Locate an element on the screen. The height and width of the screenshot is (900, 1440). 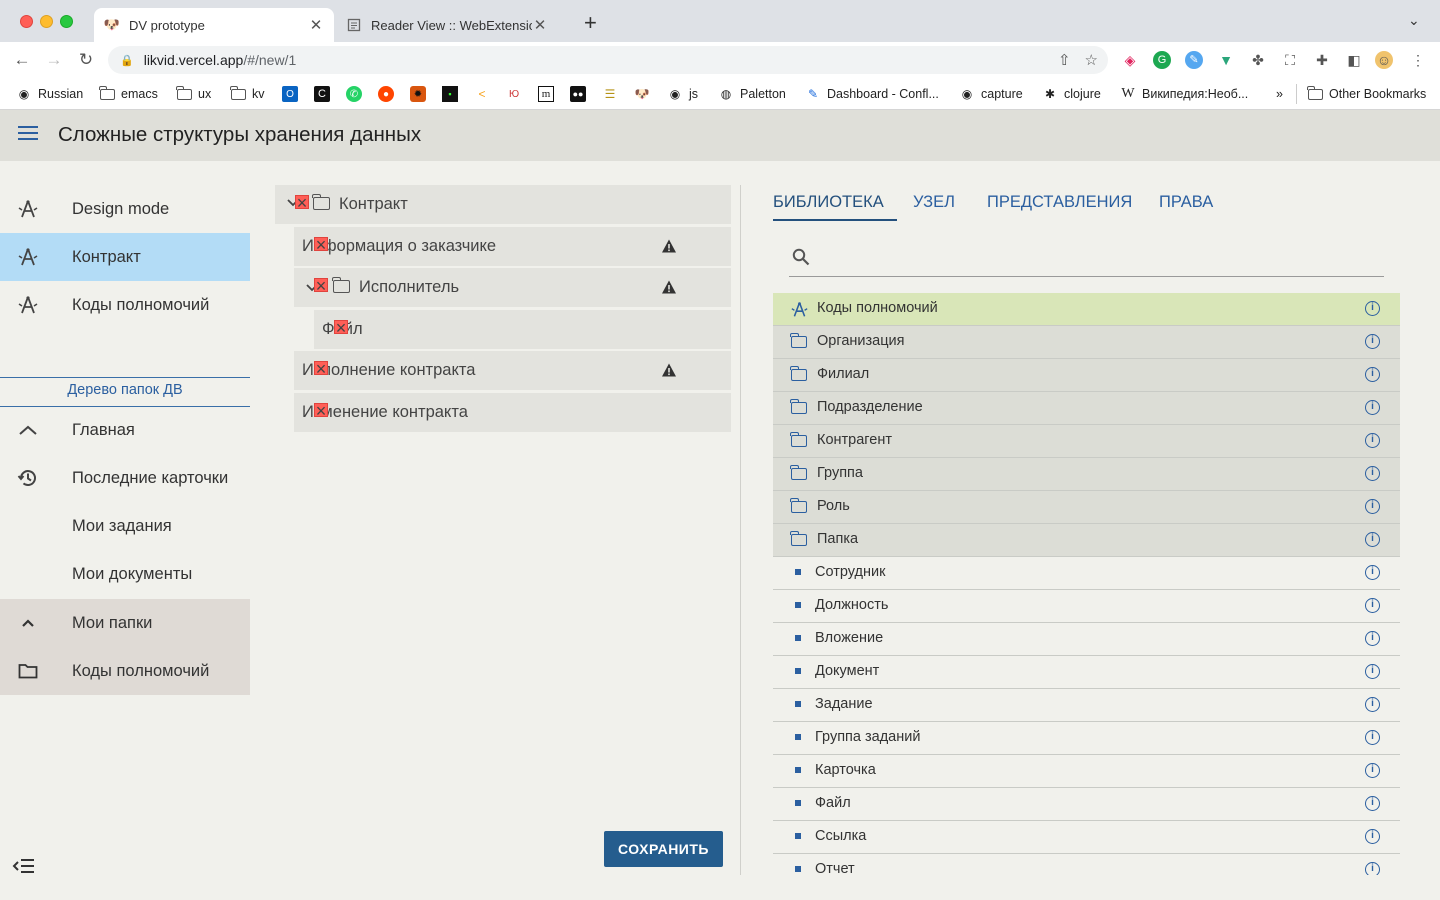
sidebar-item-contract: Контракт is located at coordinates (125, 257).